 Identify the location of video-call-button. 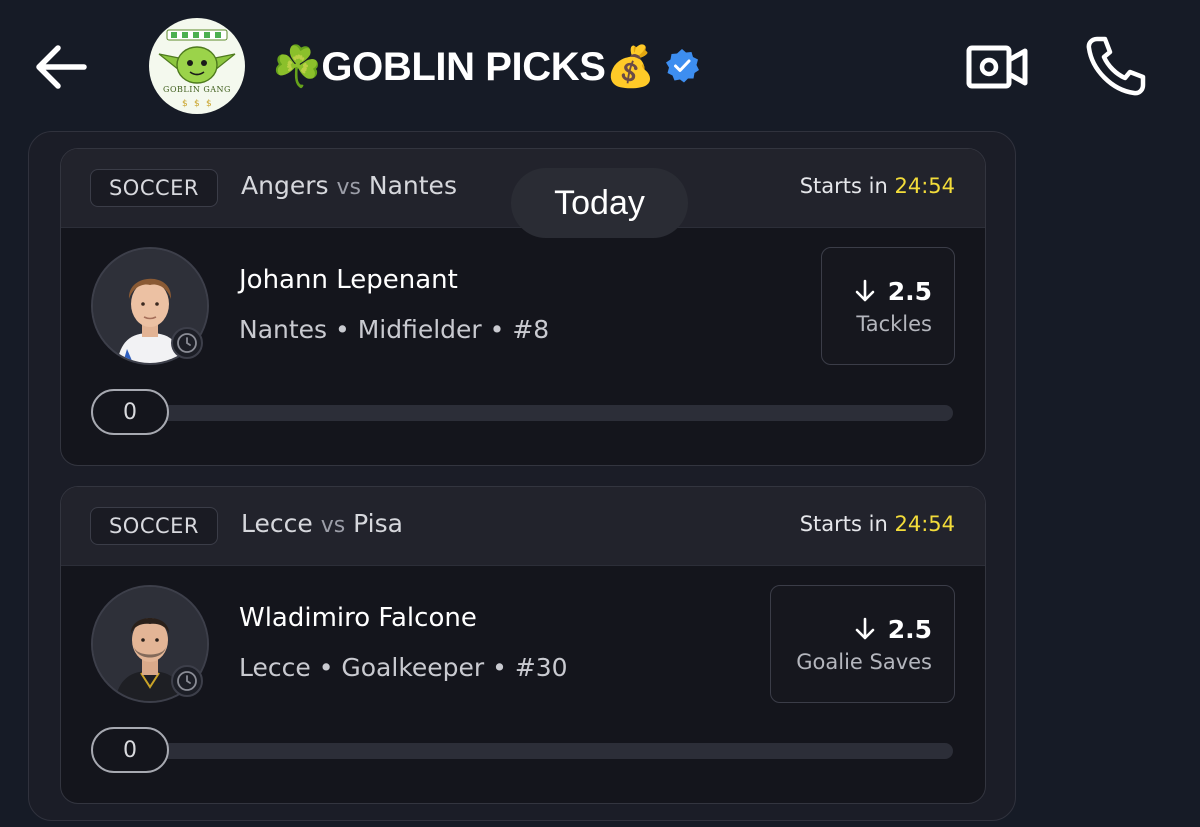
(997, 67).